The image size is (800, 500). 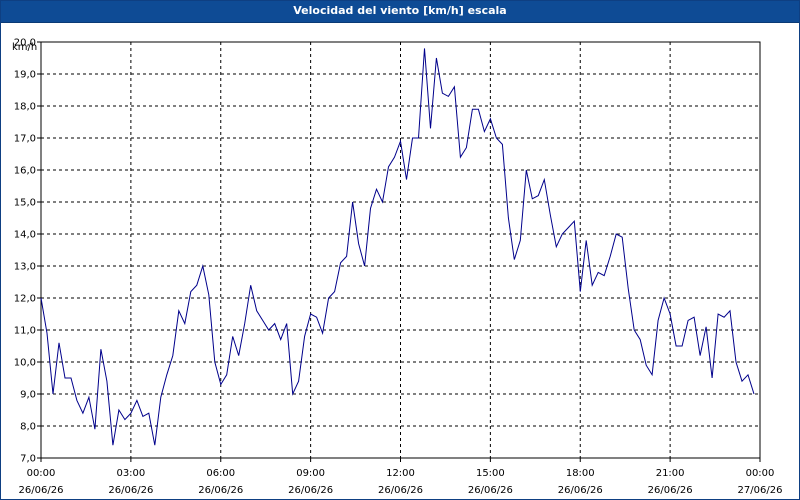 What do you see at coordinates (670, 473) in the screenshot?
I see `x-tick-time: 21:00` at bounding box center [670, 473].